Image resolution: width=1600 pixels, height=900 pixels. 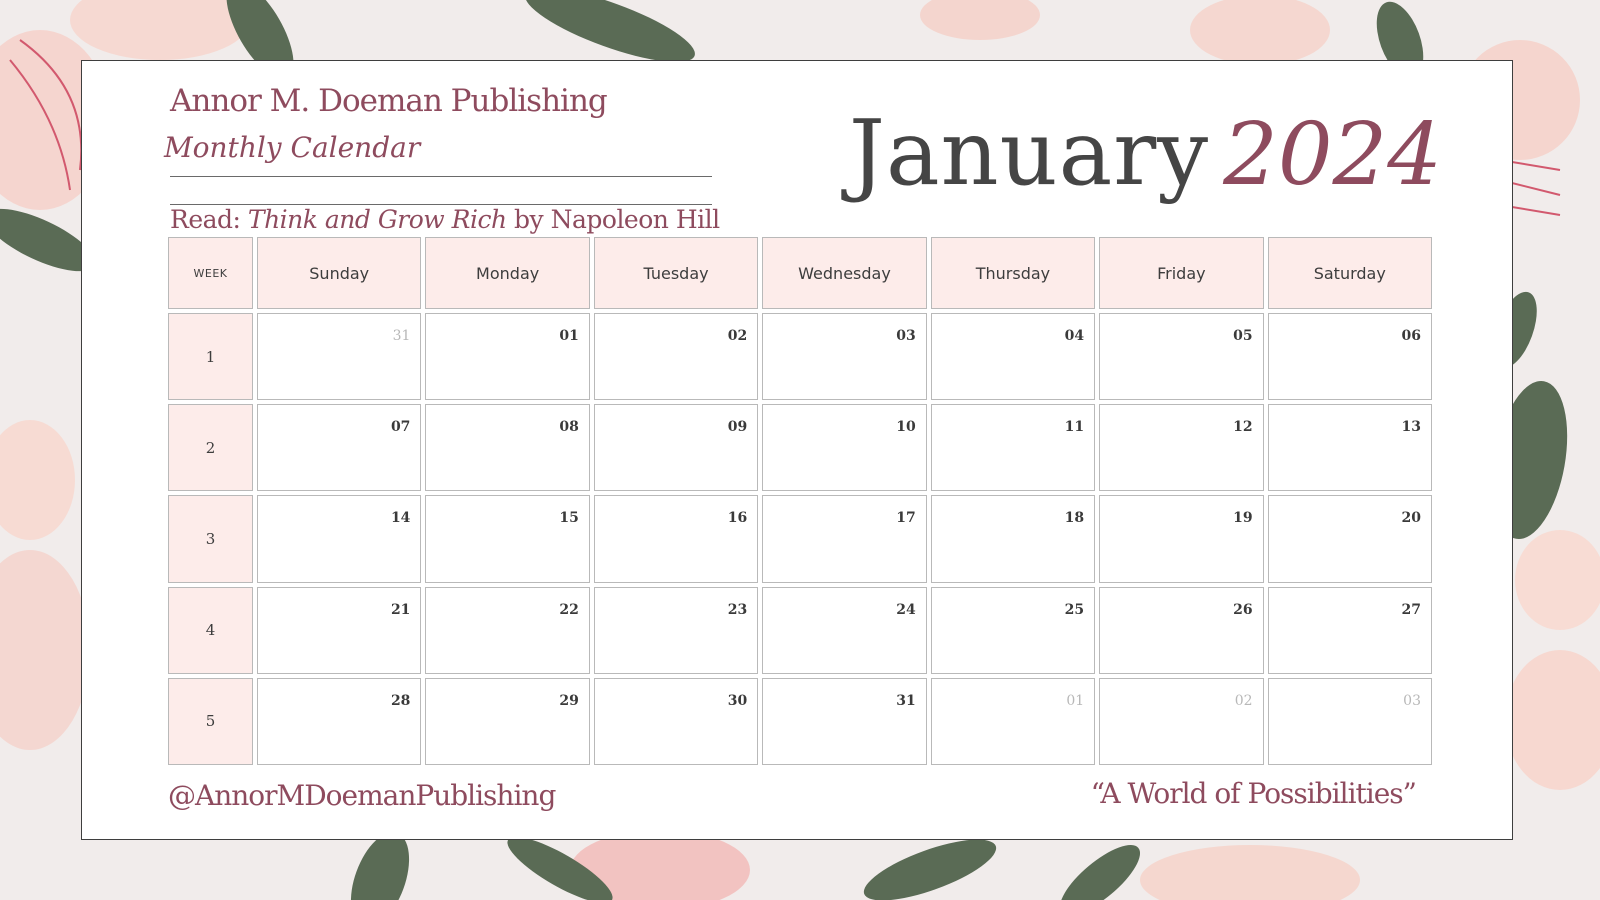 What do you see at coordinates (210, 448) in the screenshot?
I see `week-number: 2` at bounding box center [210, 448].